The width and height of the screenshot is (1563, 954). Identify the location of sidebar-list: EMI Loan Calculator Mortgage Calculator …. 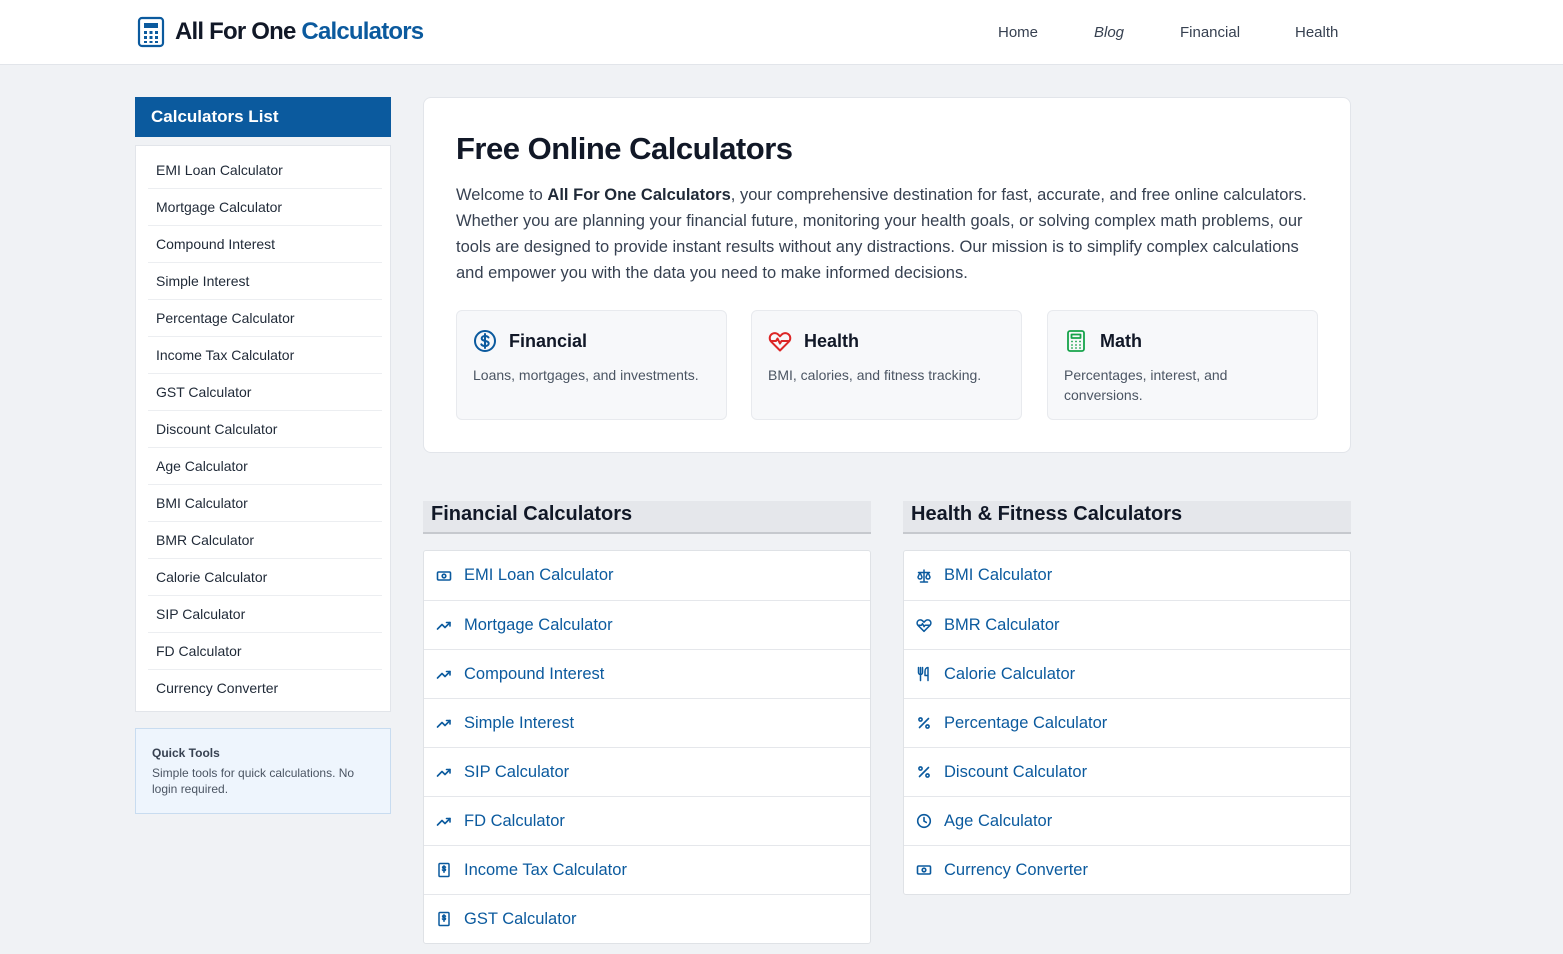
(263, 428).